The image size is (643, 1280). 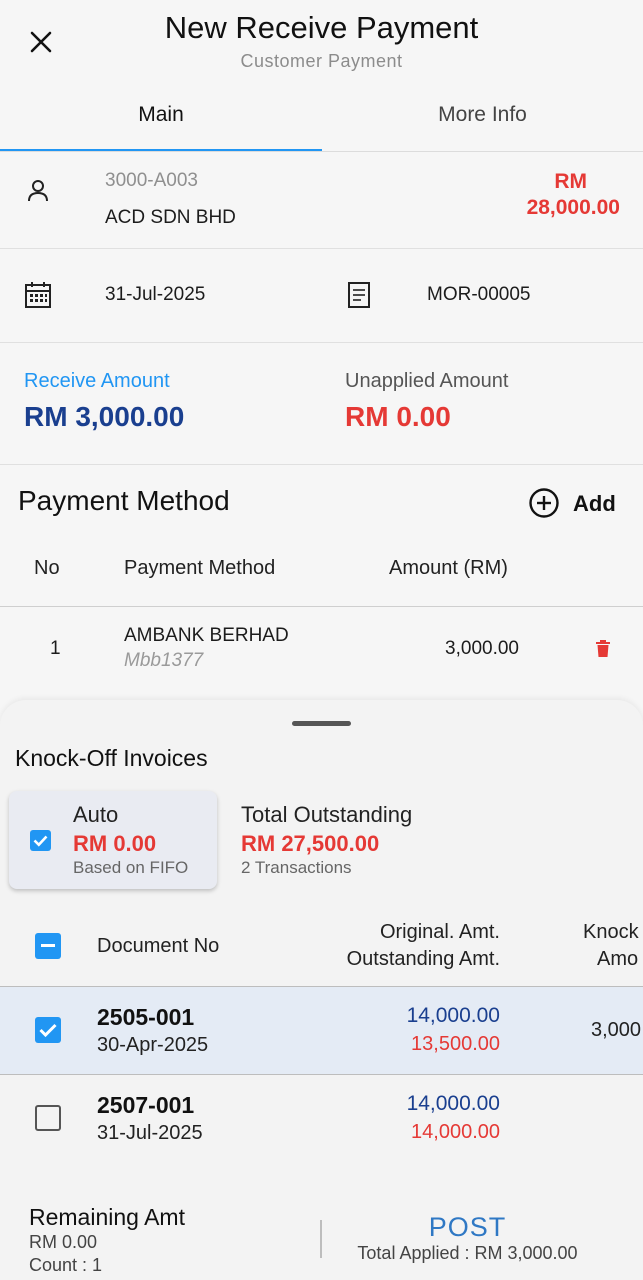 I want to click on add-circle-icon, so click(x=544, y=503).